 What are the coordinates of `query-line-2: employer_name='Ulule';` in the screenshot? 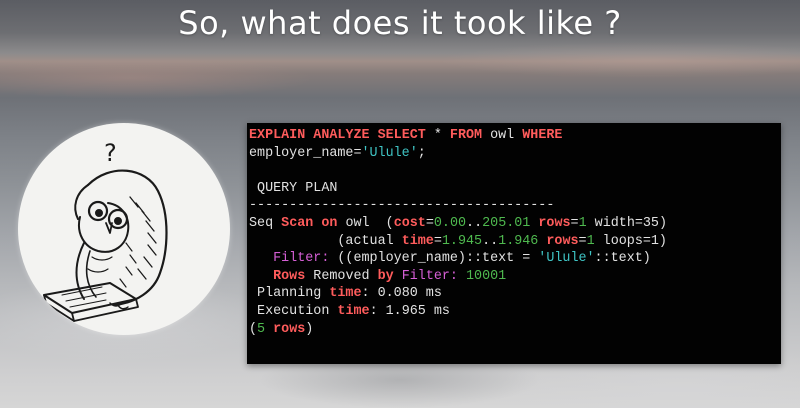 It's located at (337, 153).